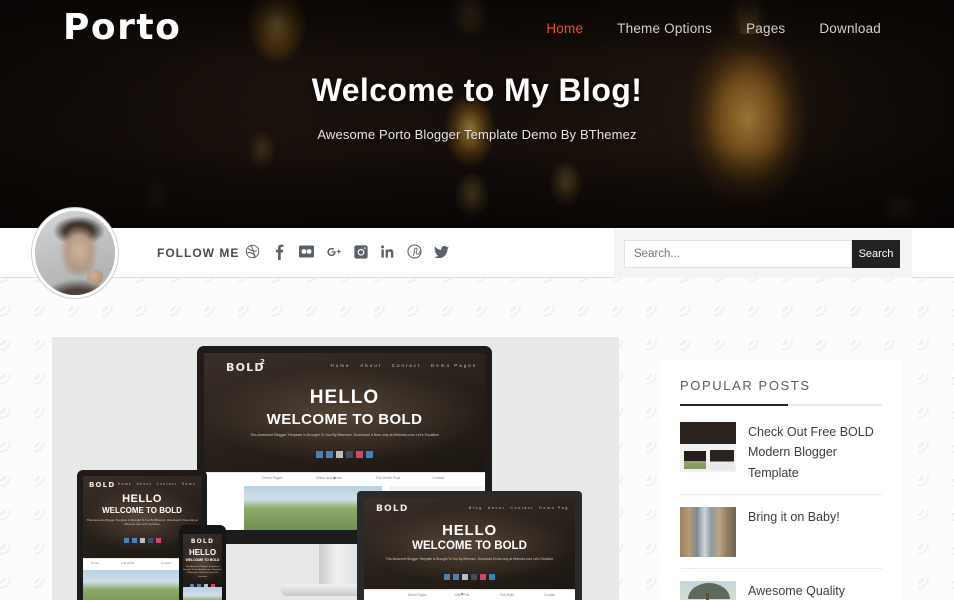  Describe the element at coordinates (745, 385) in the screenshot. I see `popular-posts-title: POPULAR POSTS` at that location.